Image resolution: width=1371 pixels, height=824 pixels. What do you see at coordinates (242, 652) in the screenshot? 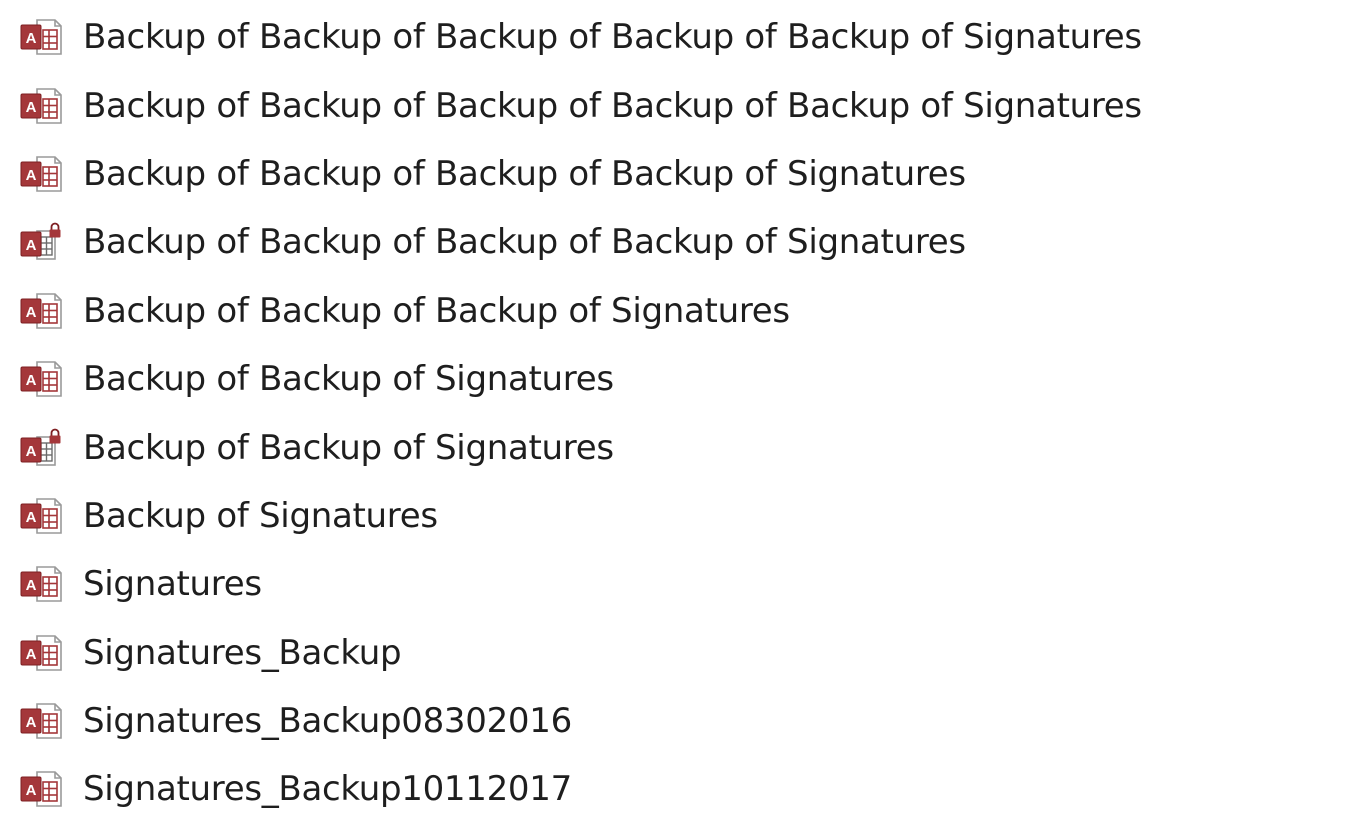
I see `file-name: Signatures_Backup` at bounding box center [242, 652].